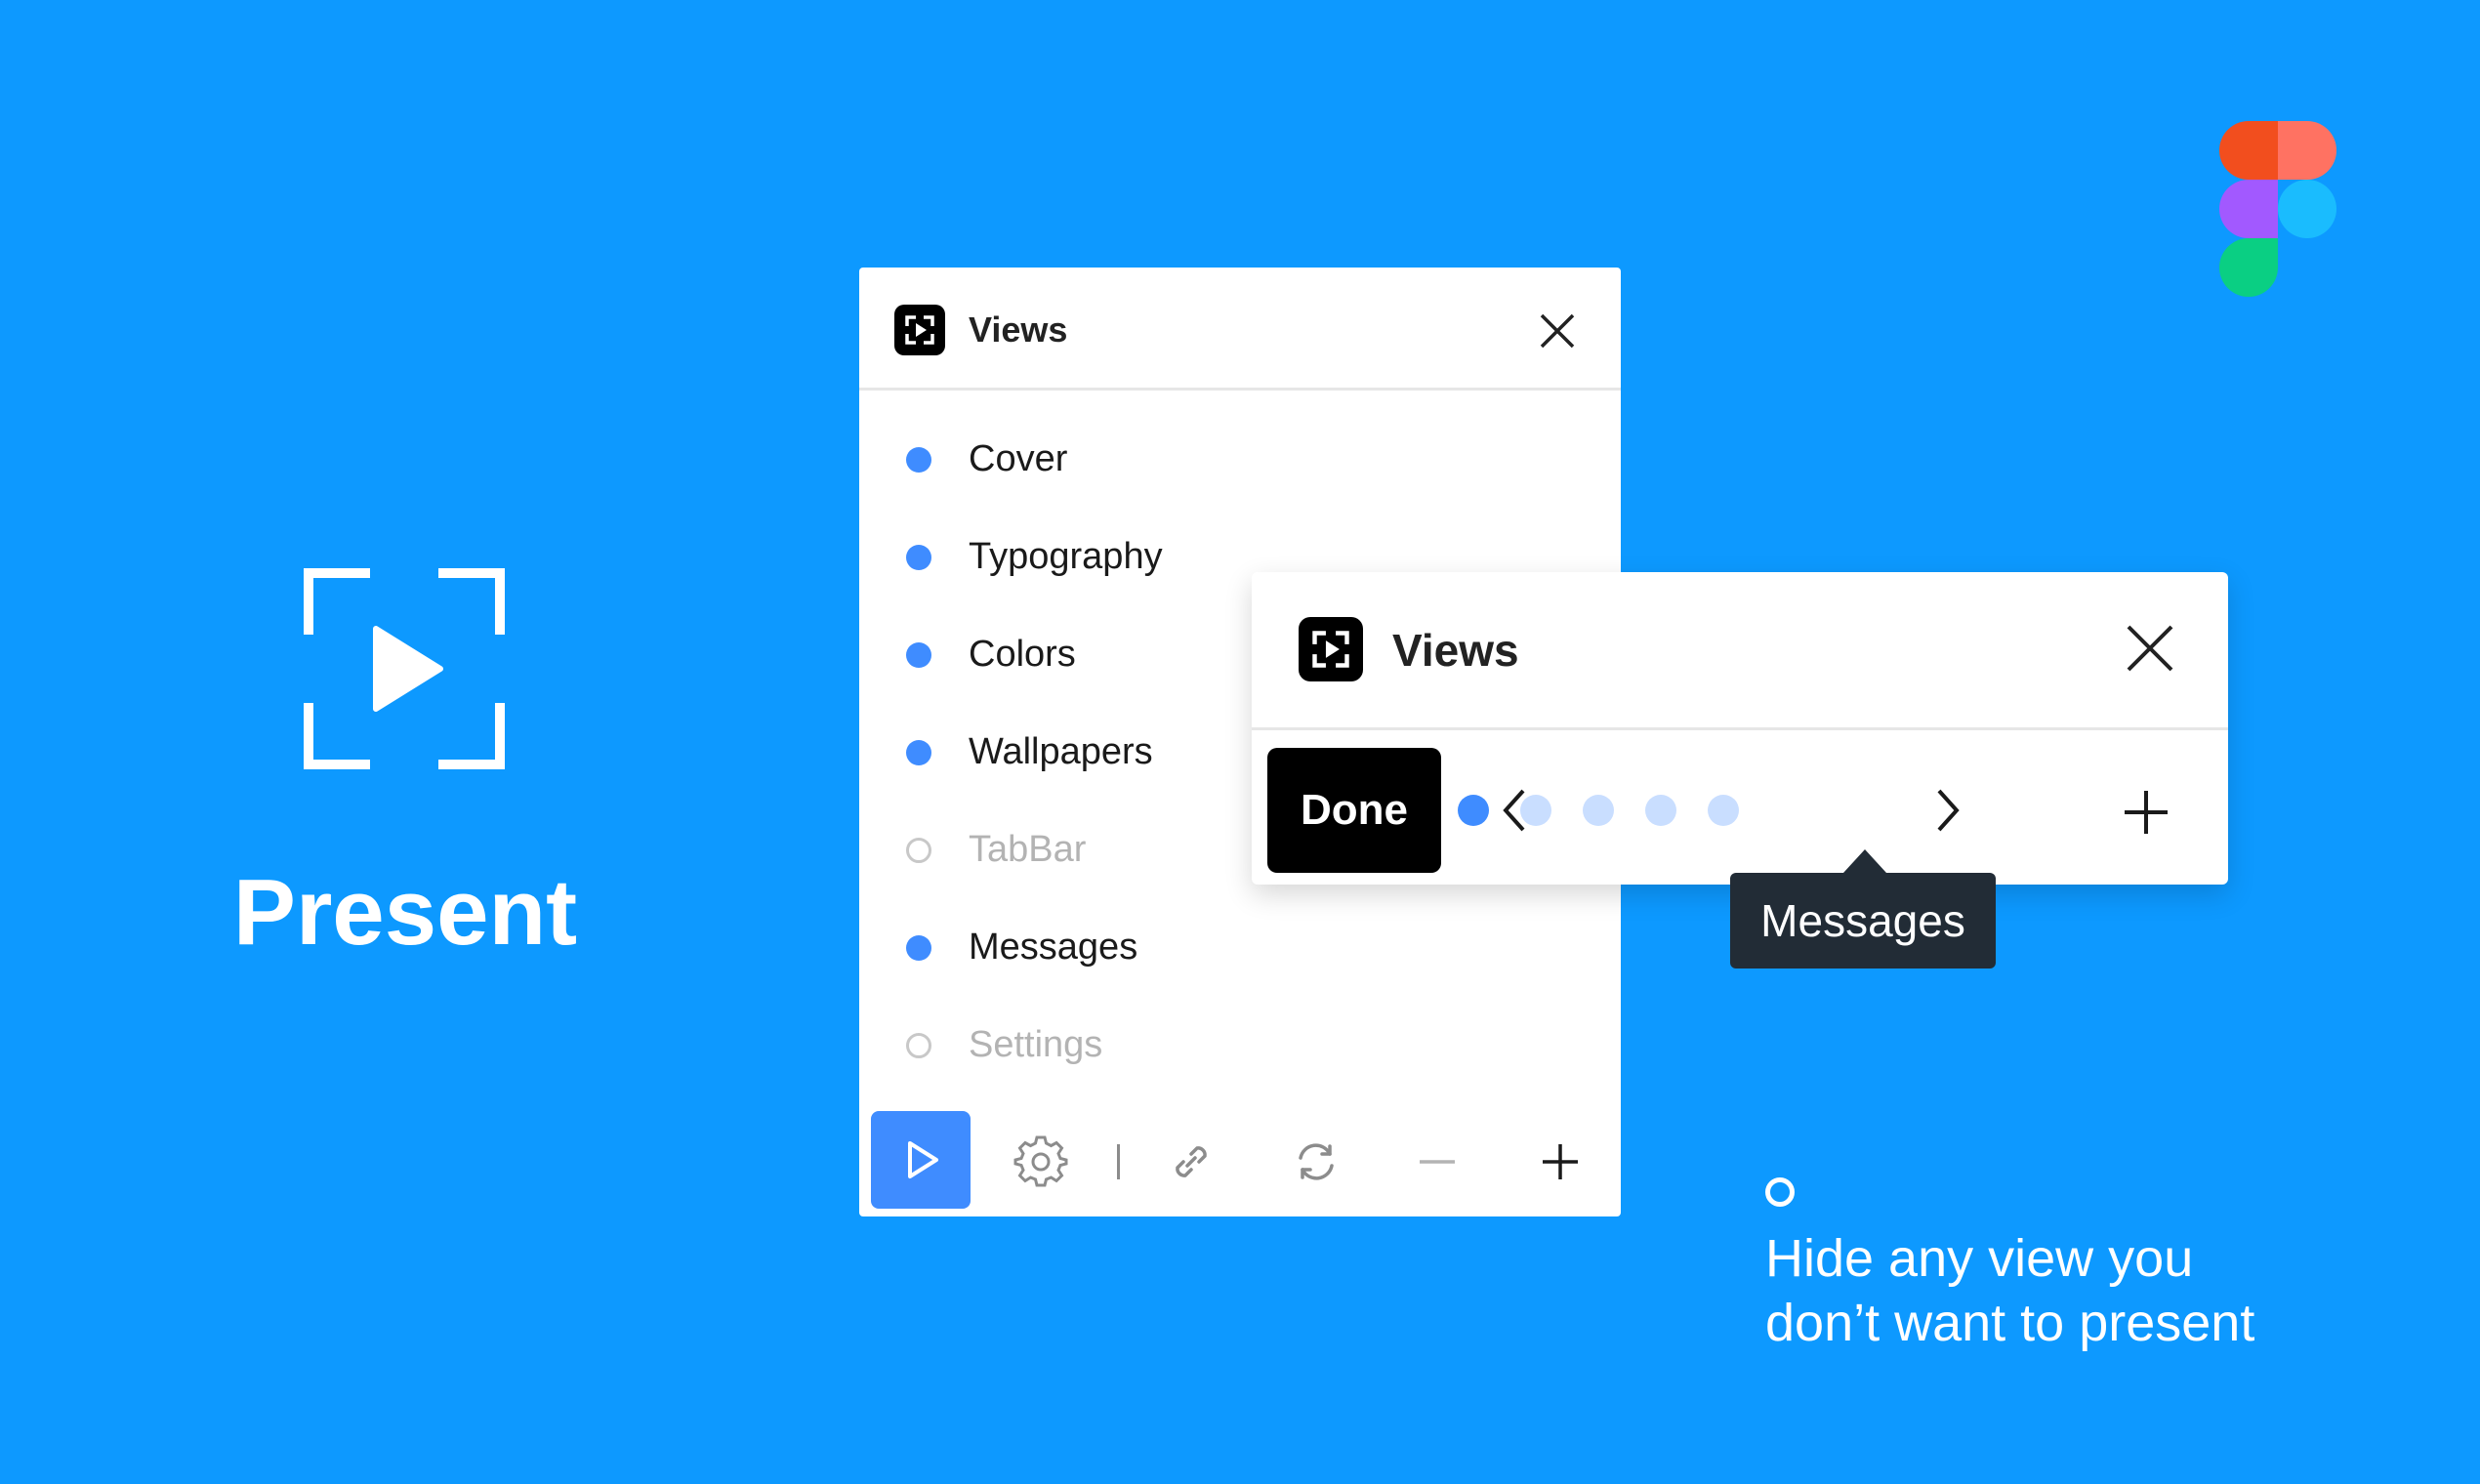 The height and width of the screenshot is (1484, 2480). I want to click on view-label: Colors, so click(1022, 654).